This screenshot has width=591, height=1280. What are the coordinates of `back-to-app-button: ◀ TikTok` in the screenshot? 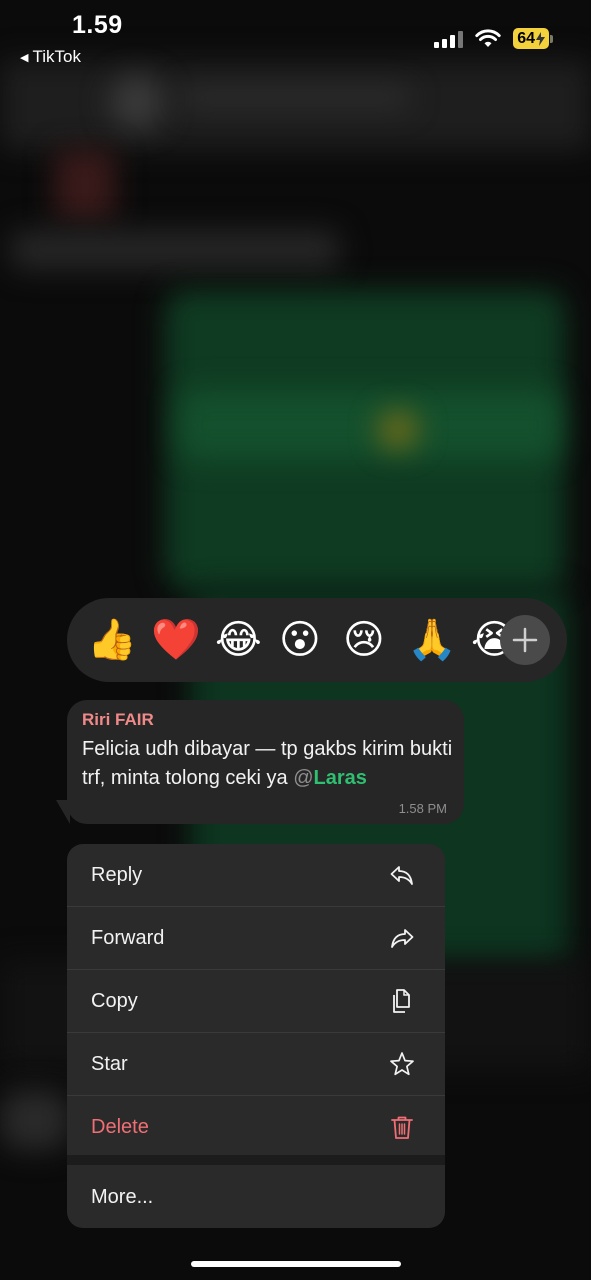 It's located at (50, 57).